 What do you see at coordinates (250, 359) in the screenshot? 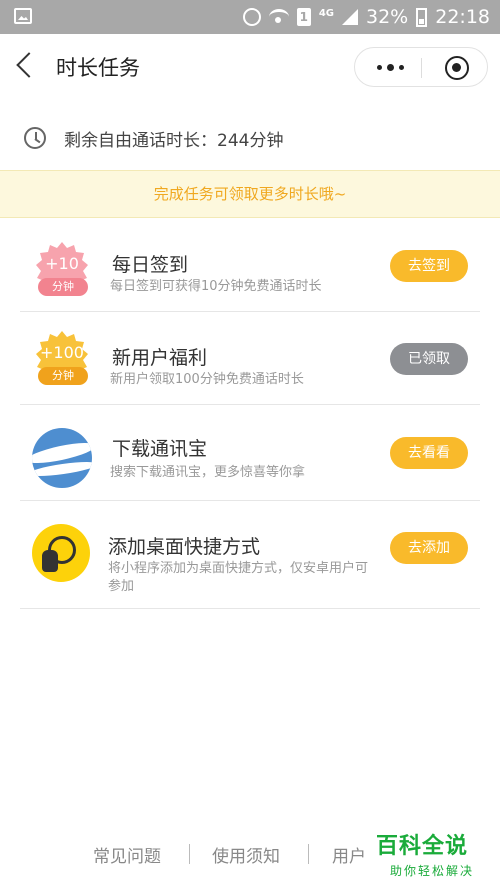
I see `task-item-new-user: +100 分钟 新用户福利 新用户领取100分钟免费通话时长 已领取` at bounding box center [250, 359].